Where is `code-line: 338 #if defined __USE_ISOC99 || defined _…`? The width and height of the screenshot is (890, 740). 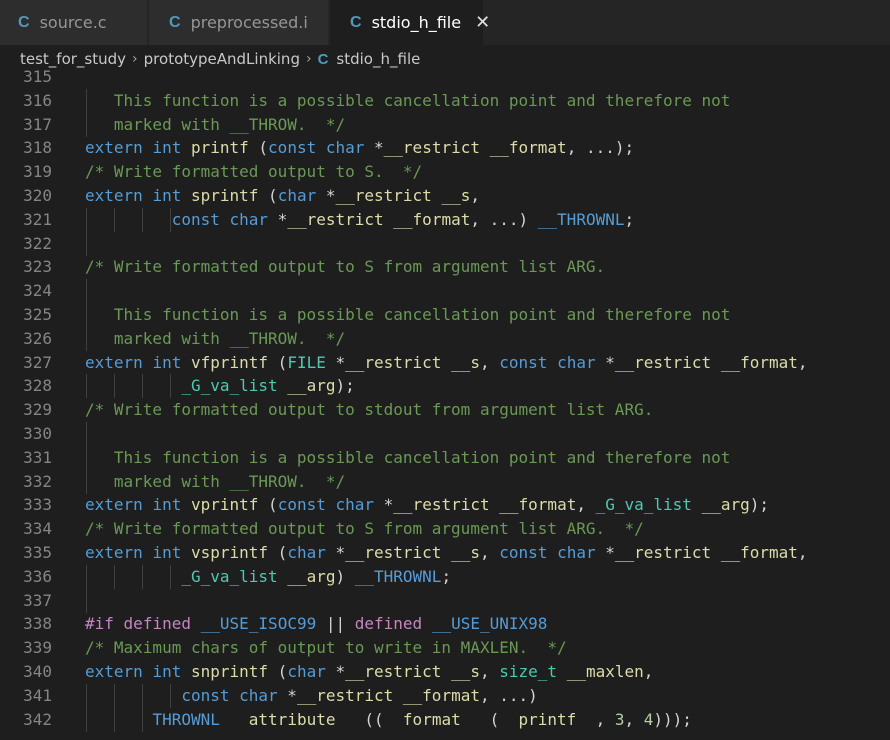
code-line: 338 #if defined __USE_ISOC99 || defined _… is located at coordinates (445, 624).